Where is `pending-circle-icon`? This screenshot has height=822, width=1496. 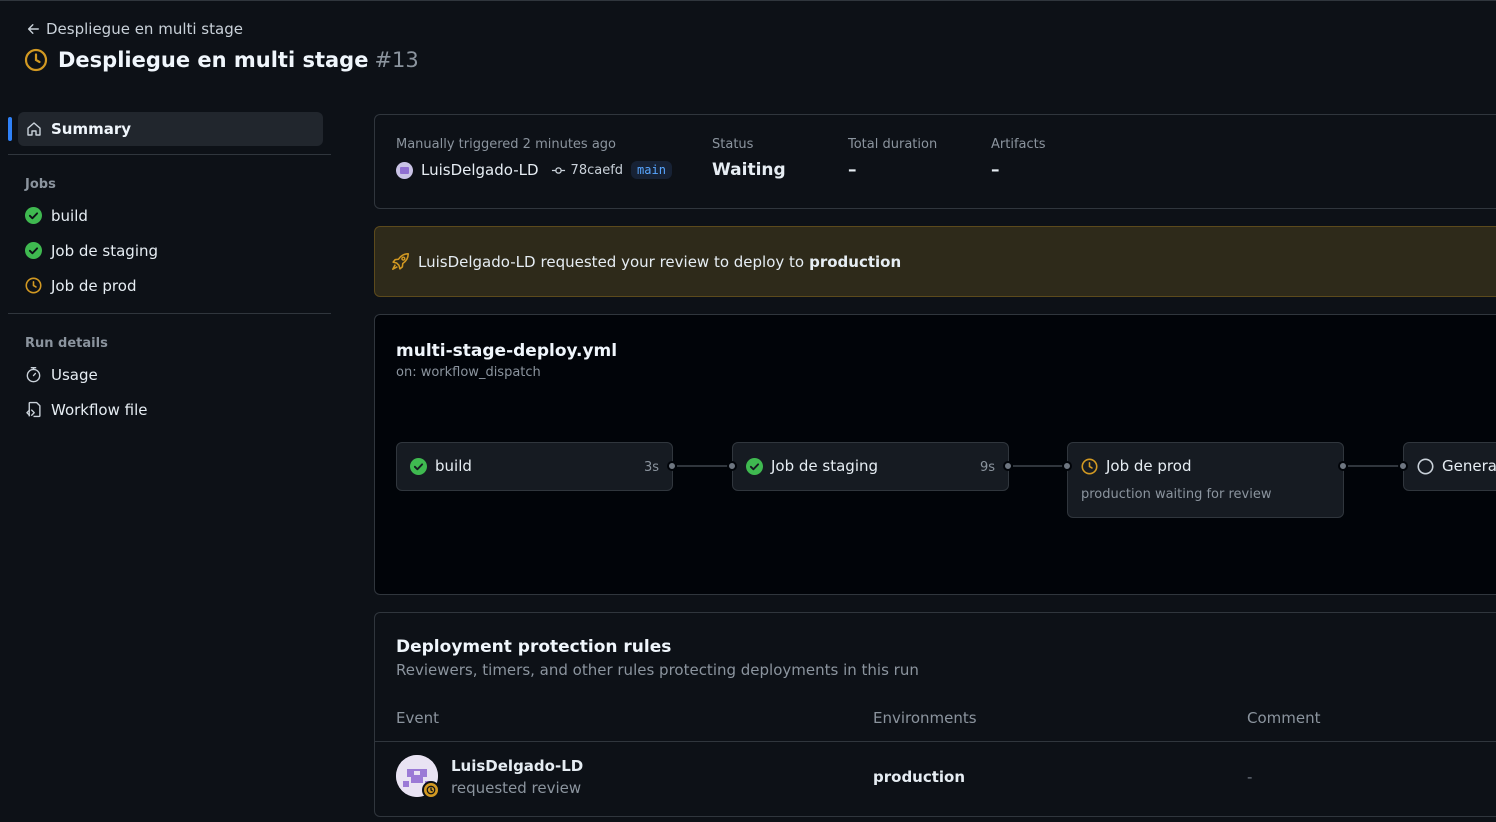 pending-circle-icon is located at coordinates (1425, 466).